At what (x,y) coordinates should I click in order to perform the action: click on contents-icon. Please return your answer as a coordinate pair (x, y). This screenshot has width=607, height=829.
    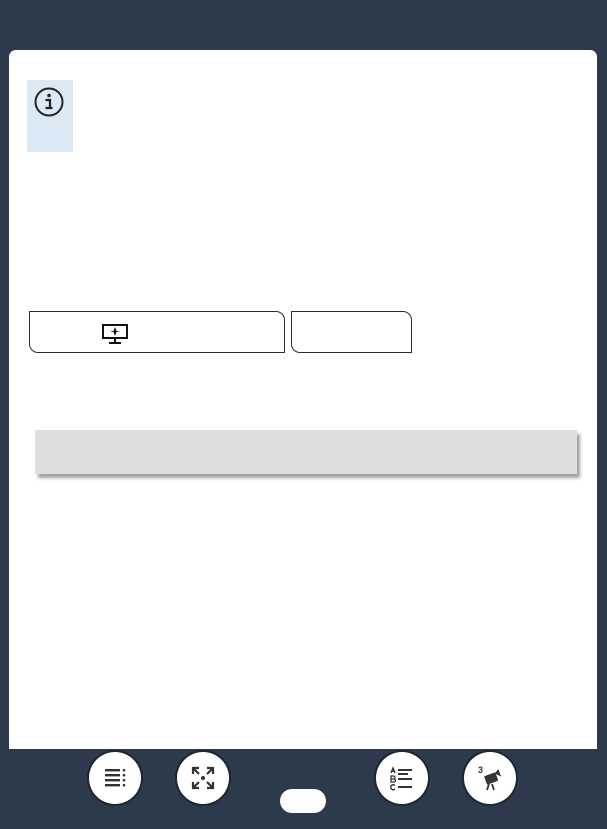
    Looking at the image, I should click on (115, 777).